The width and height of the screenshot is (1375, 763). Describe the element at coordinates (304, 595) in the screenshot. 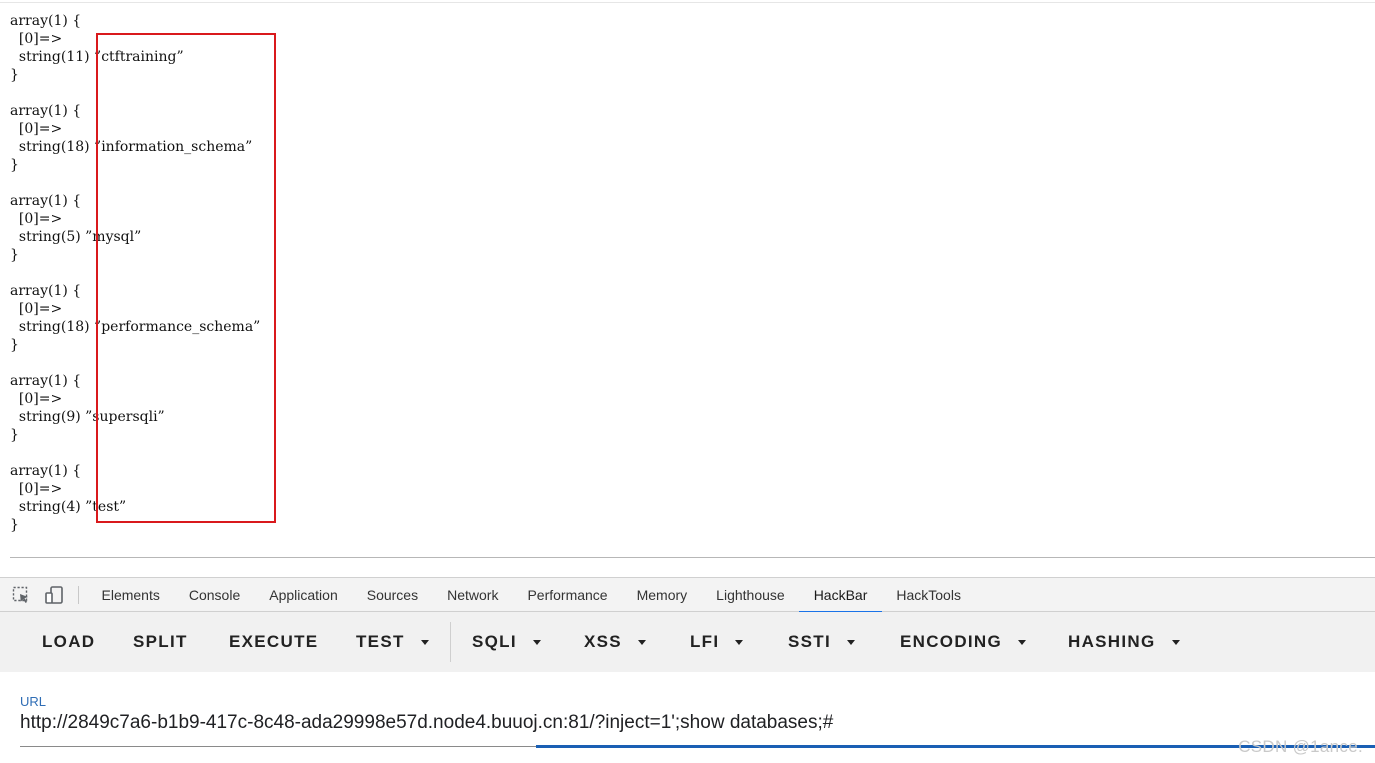

I see `tab-application: Application` at that location.